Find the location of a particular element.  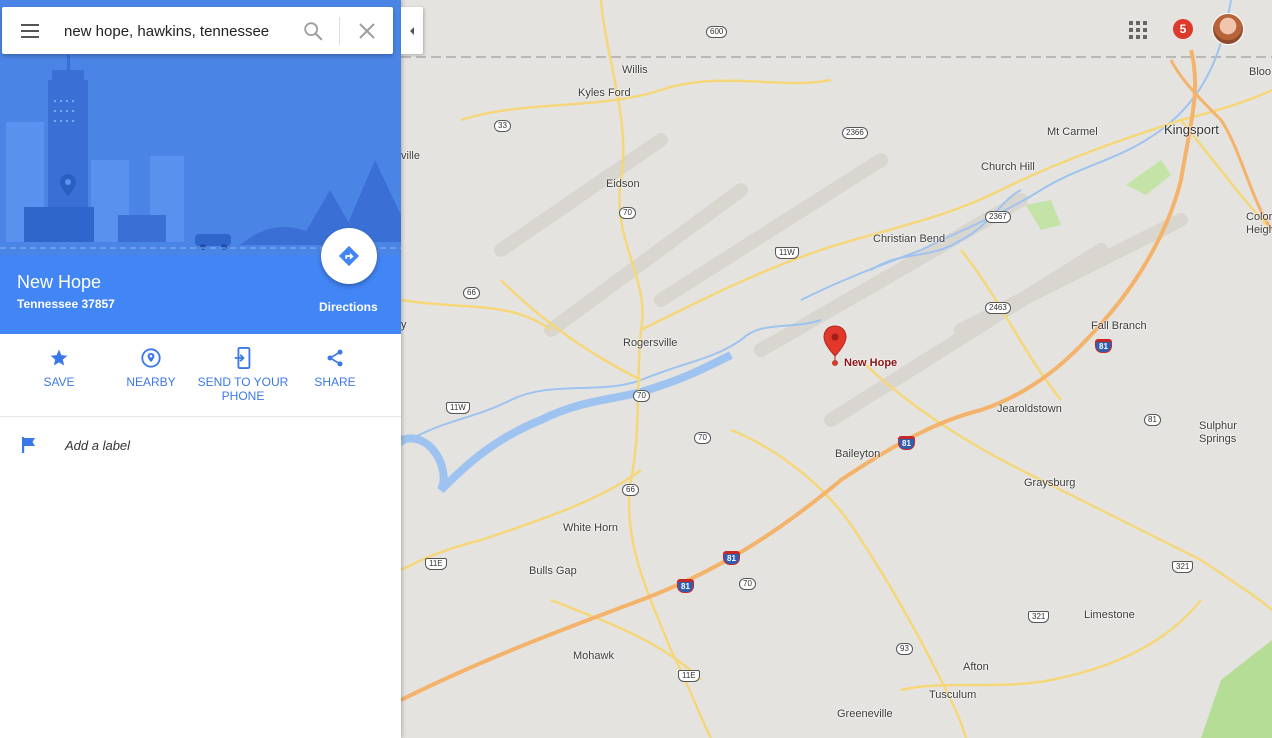

save-label: SAVE is located at coordinates (59, 382).